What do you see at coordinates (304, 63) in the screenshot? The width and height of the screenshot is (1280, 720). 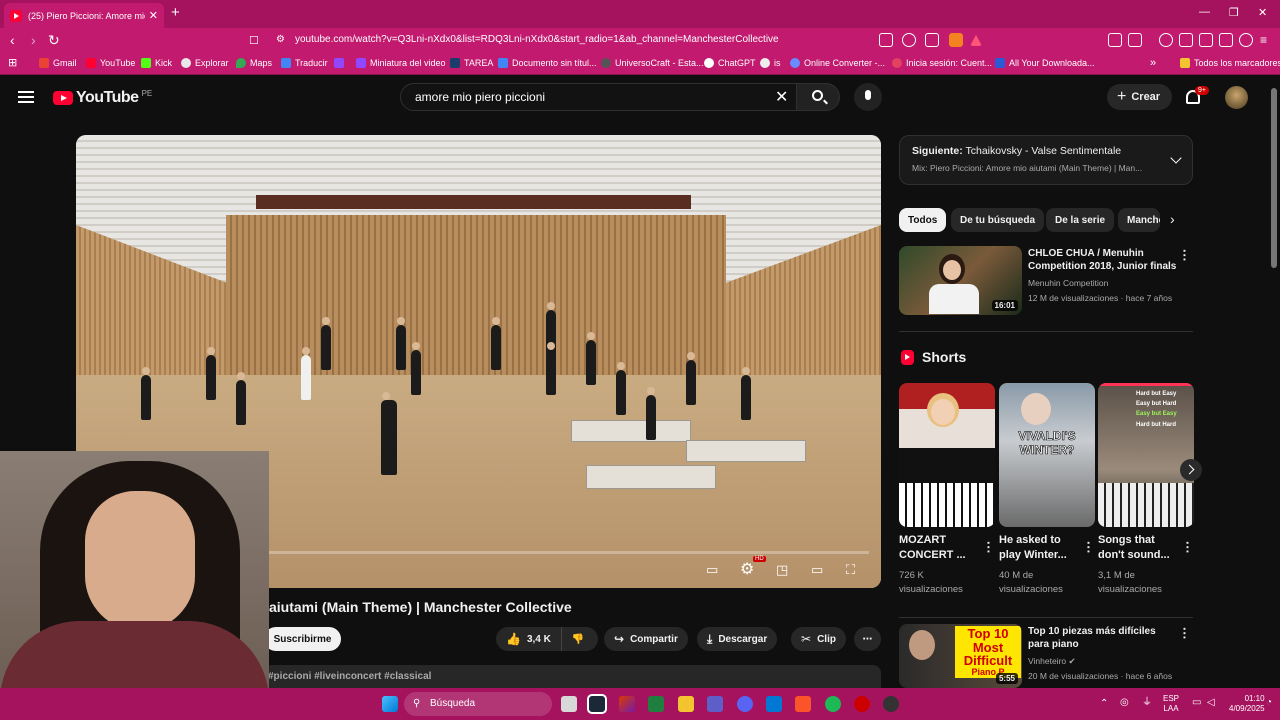 I see `bookmark-traducir: Traducir` at bounding box center [304, 63].